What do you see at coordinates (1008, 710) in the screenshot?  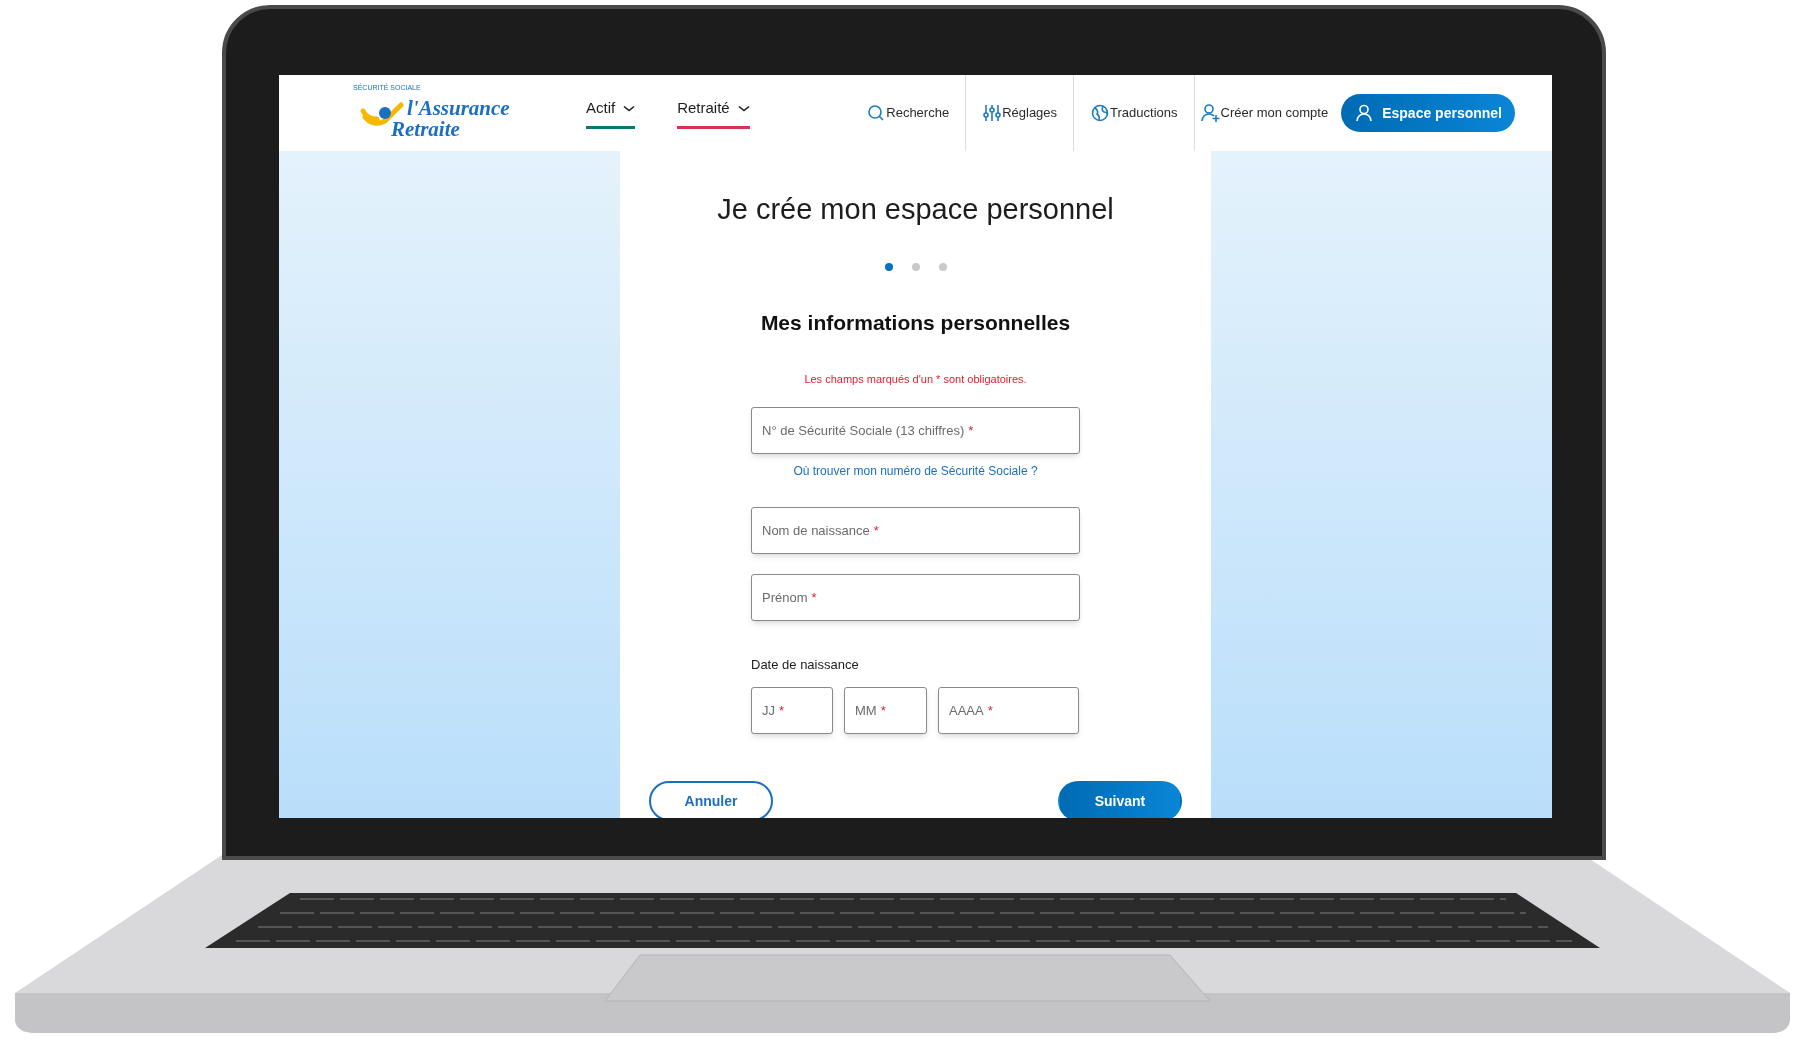 I see `input-field: AAAA *` at bounding box center [1008, 710].